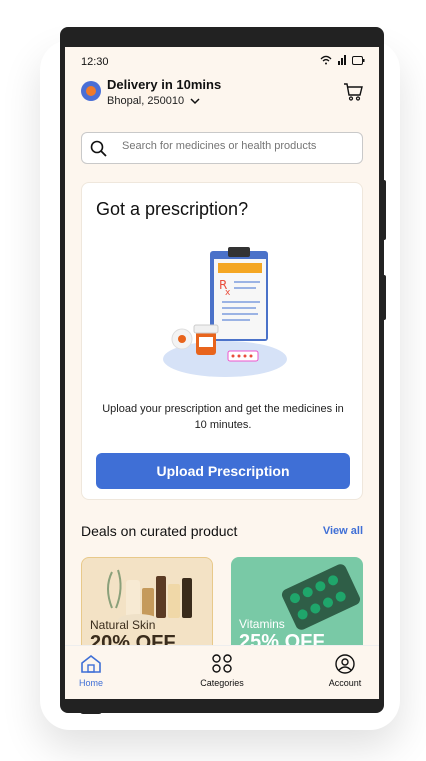  I want to click on status-bar: 12:30, so click(222, 62).